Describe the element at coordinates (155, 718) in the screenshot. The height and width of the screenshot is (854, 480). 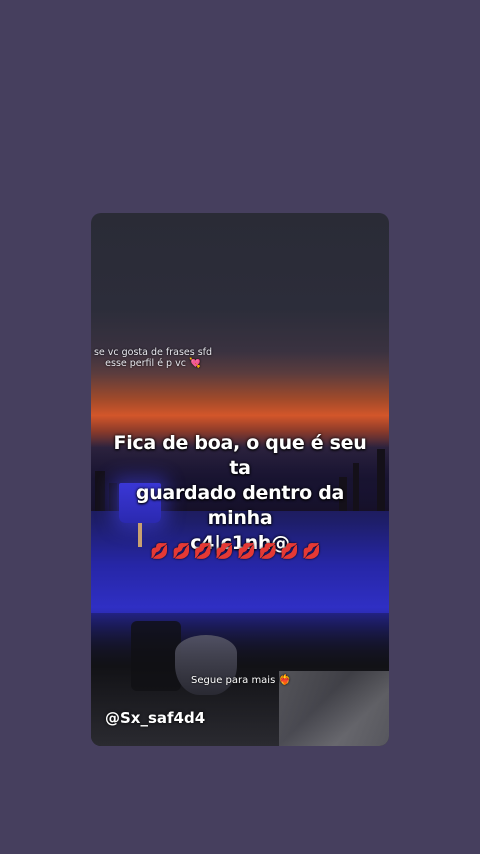
I see `user-handle: @Sx_saf4d4` at that location.